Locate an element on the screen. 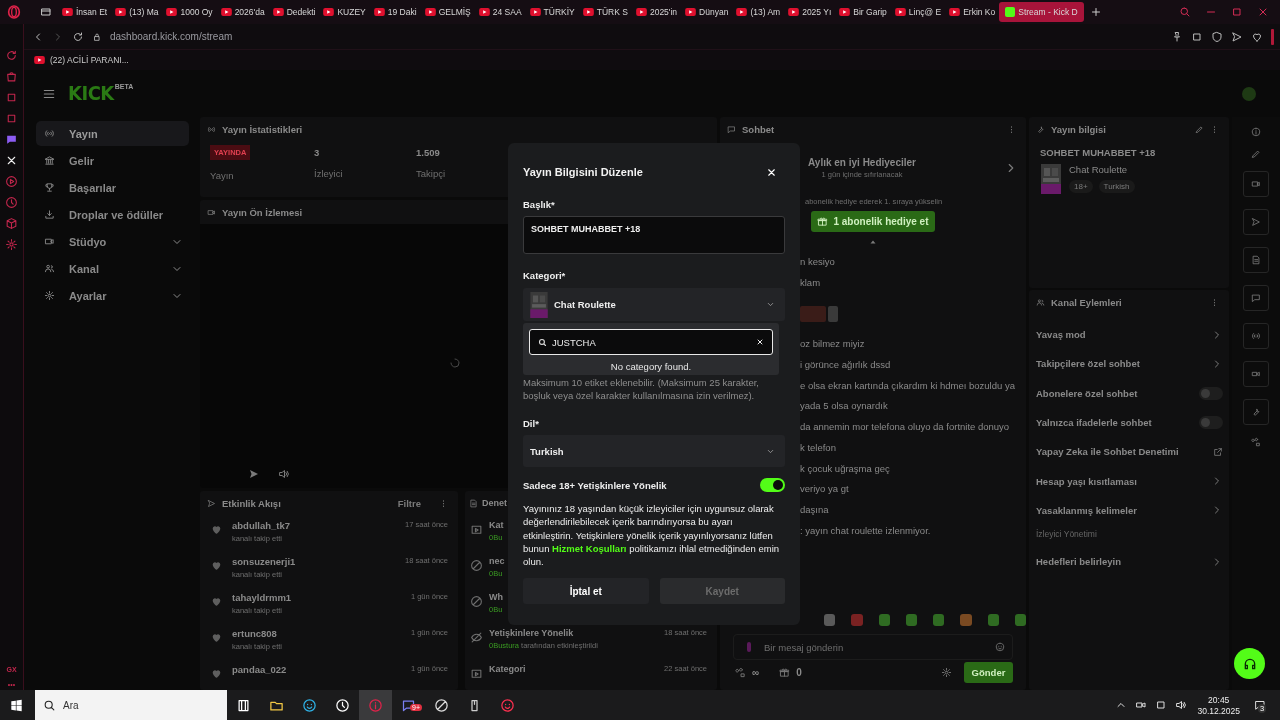 The width and height of the screenshot is (1280, 720). pin-icon is located at coordinates (1177, 36).